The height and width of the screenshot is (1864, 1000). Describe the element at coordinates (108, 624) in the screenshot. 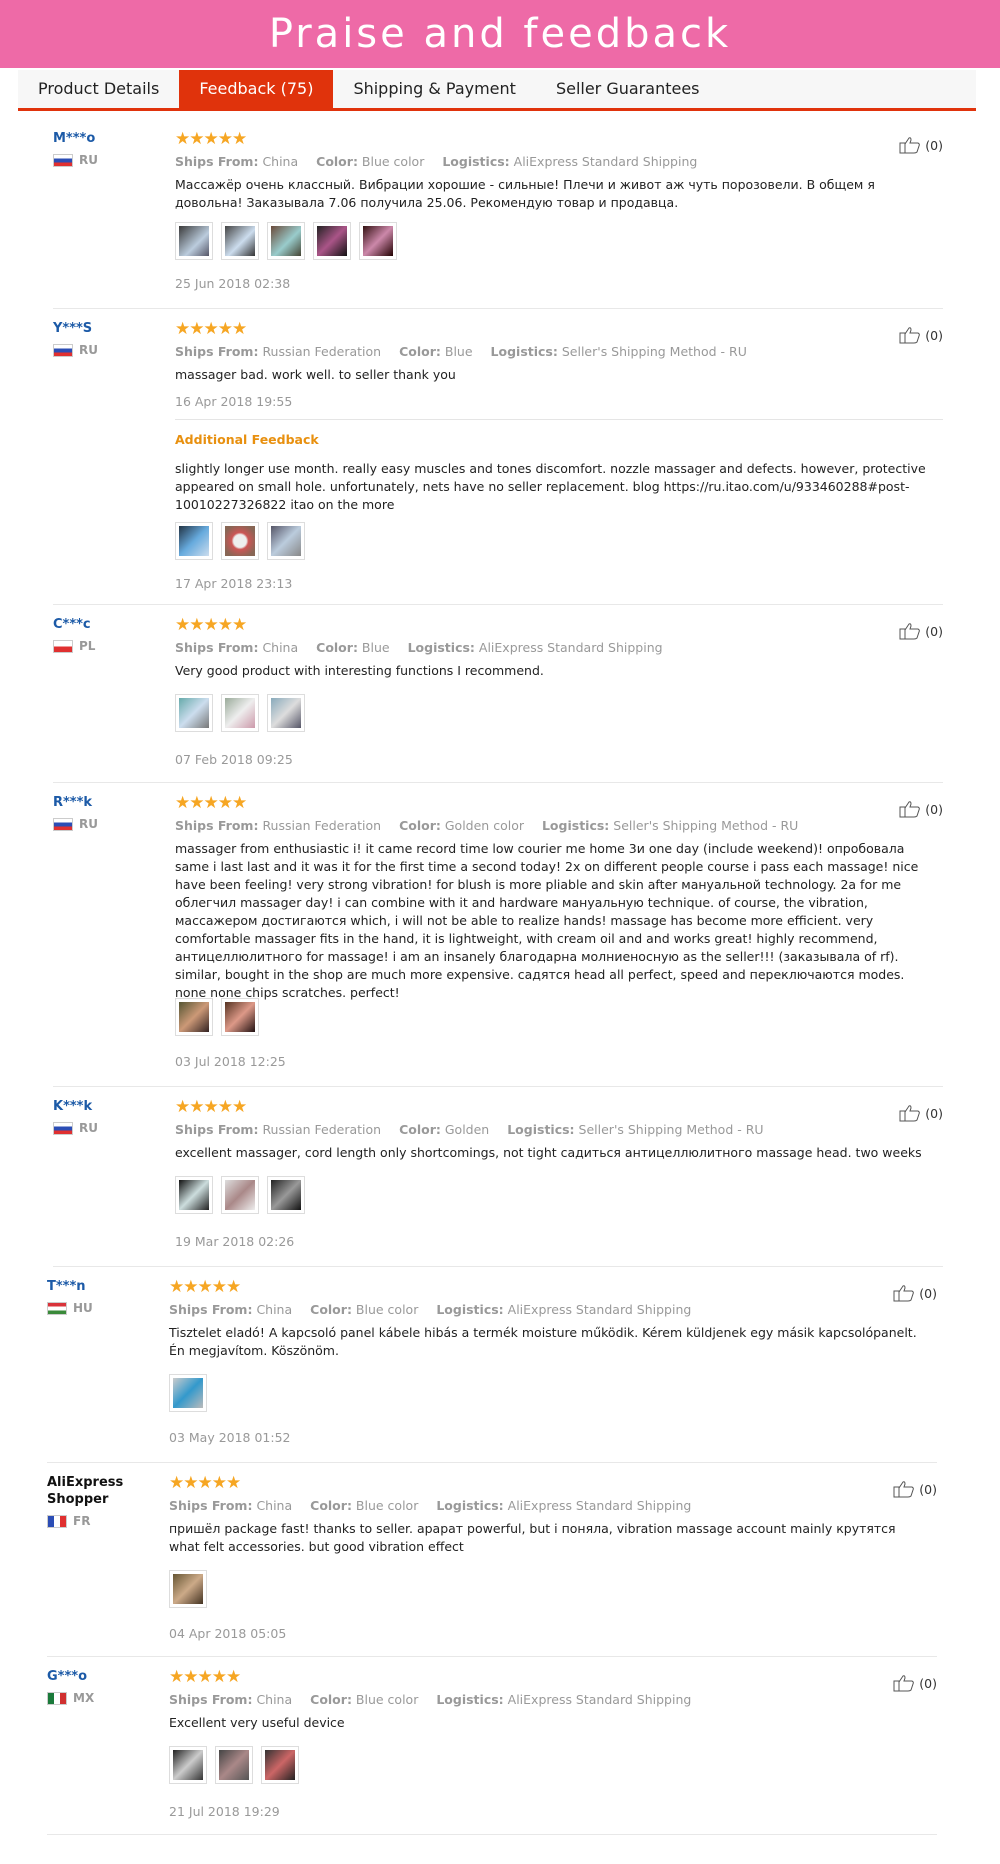

I see `reviewer-name: C***c` at that location.